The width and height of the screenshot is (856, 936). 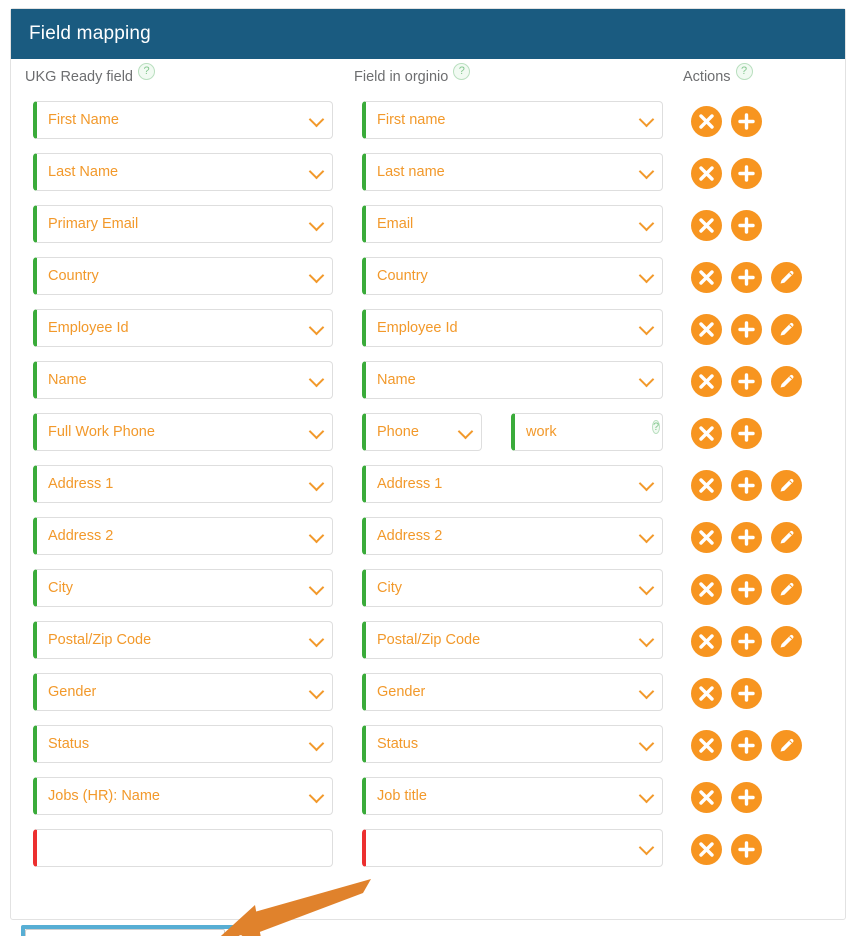 What do you see at coordinates (512, 224) in the screenshot?
I see `orginio-field-select: Email` at bounding box center [512, 224].